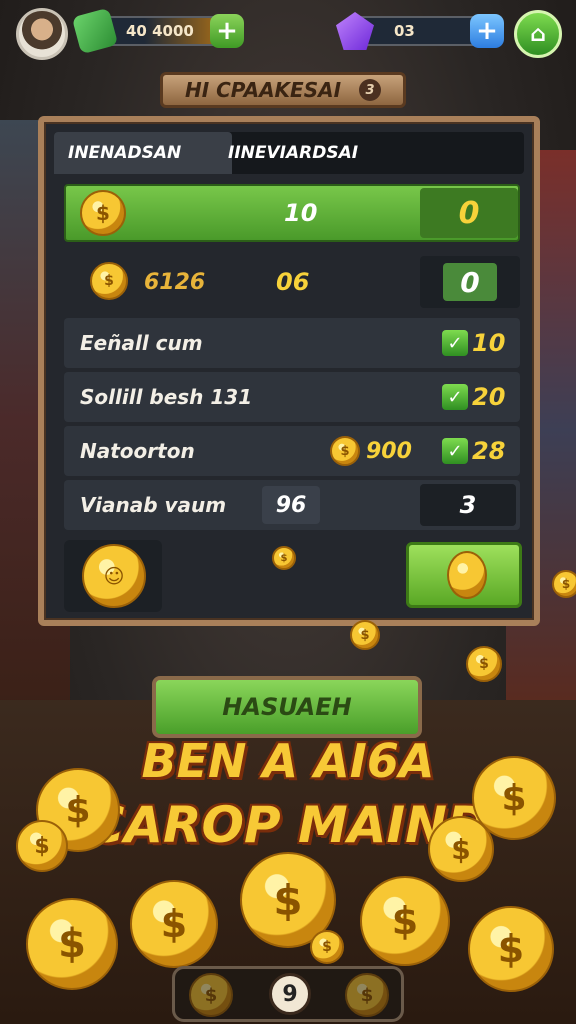  Describe the element at coordinates (263, 90) in the screenshot. I see `page-title: HI CPAAKESAI` at that location.